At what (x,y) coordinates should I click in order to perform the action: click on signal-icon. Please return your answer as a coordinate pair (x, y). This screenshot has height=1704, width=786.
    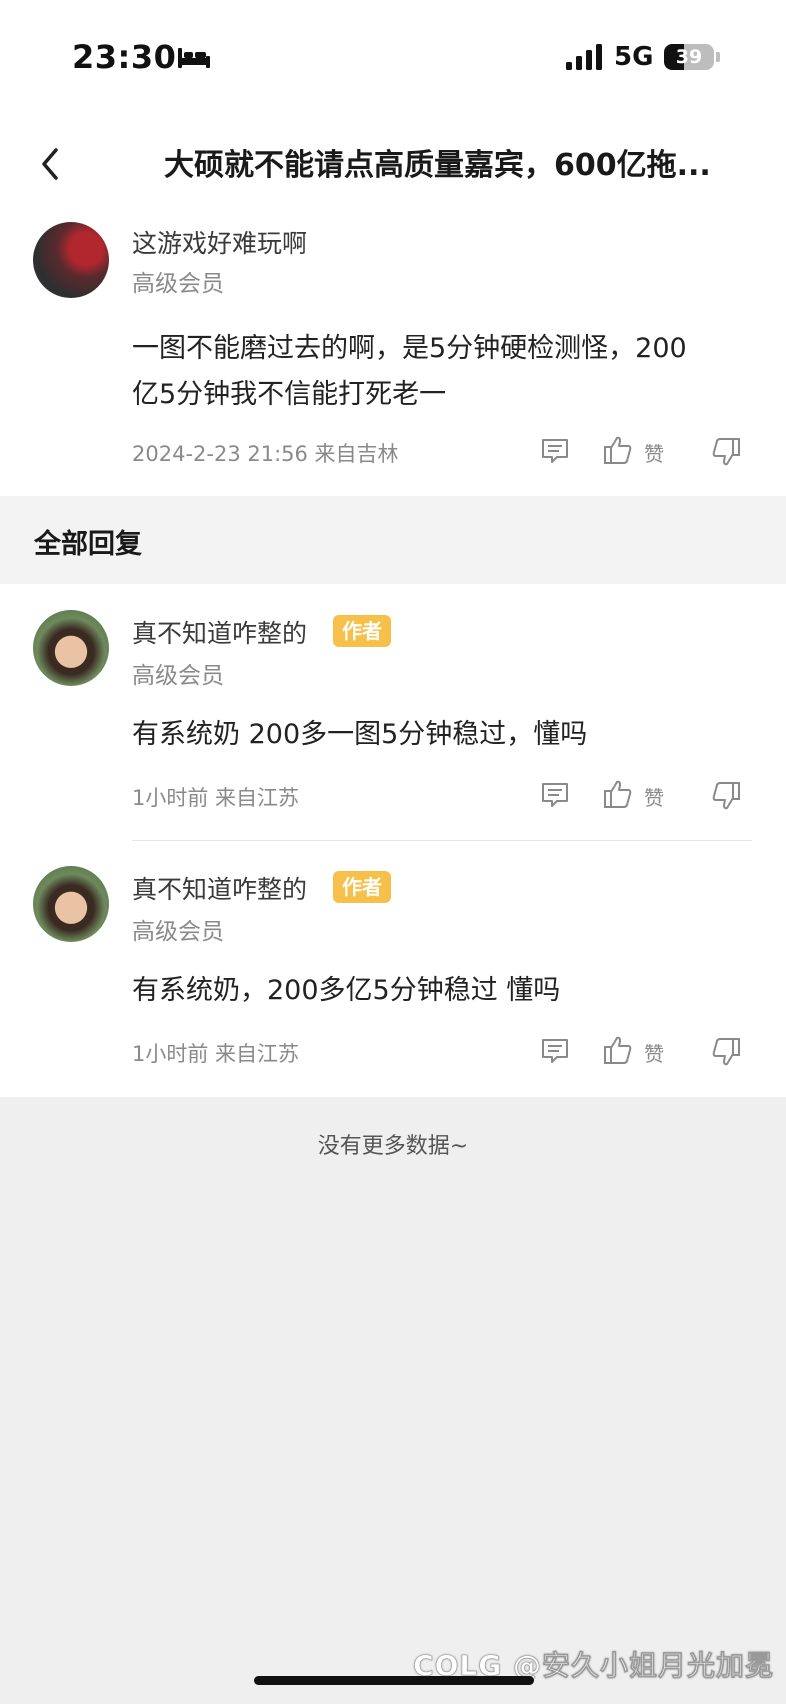
    Looking at the image, I should click on (584, 57).